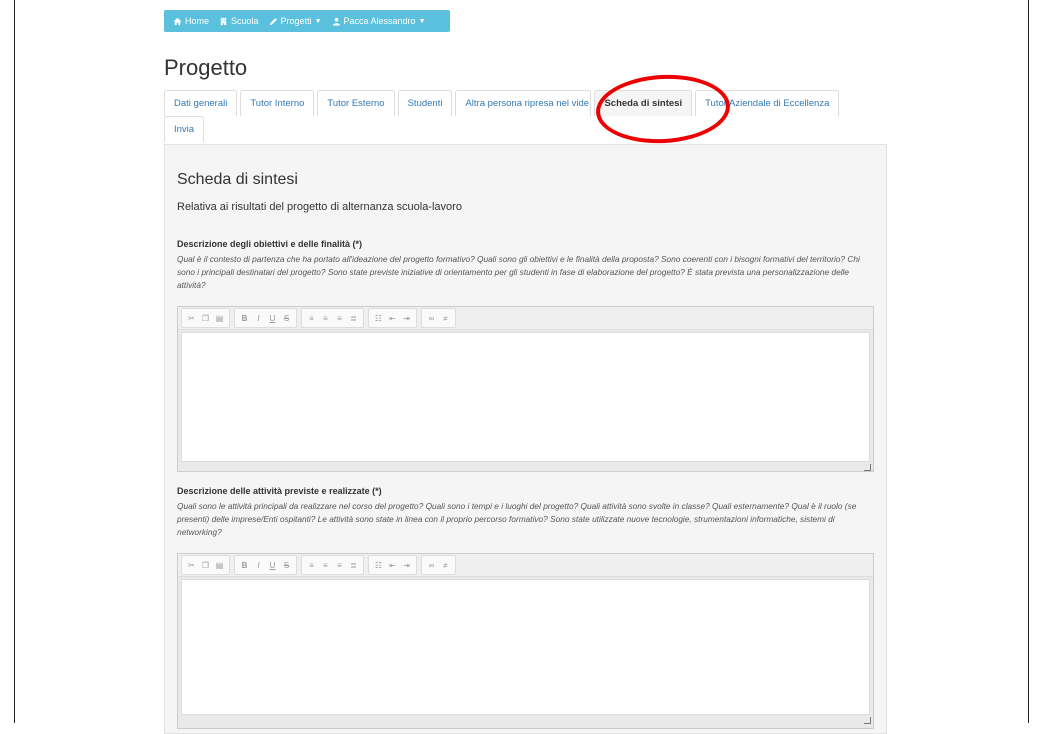 The image size is (1043, 734). I want to click on tab-tutor-interno: Tutor Interno, so click(277, 103).